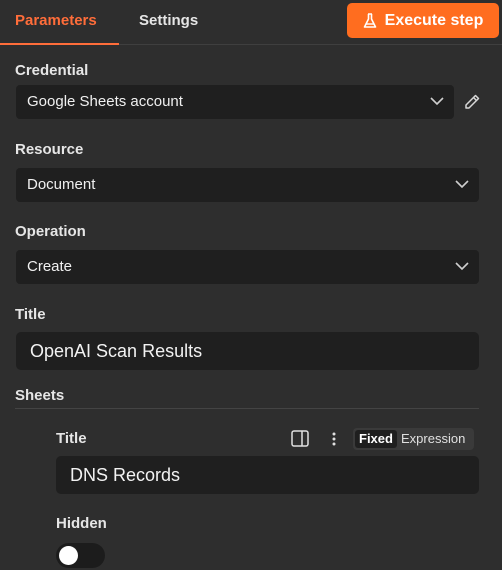  I want to click on sheet-title-label: Title, so click(71, 438).